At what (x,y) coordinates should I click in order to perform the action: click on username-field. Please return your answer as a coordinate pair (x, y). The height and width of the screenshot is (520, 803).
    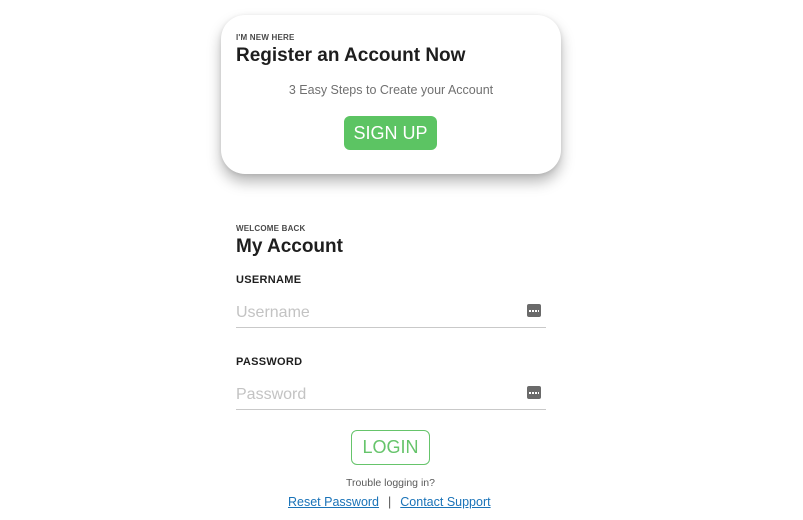
    Looking at the image, I should click on (391, 314).